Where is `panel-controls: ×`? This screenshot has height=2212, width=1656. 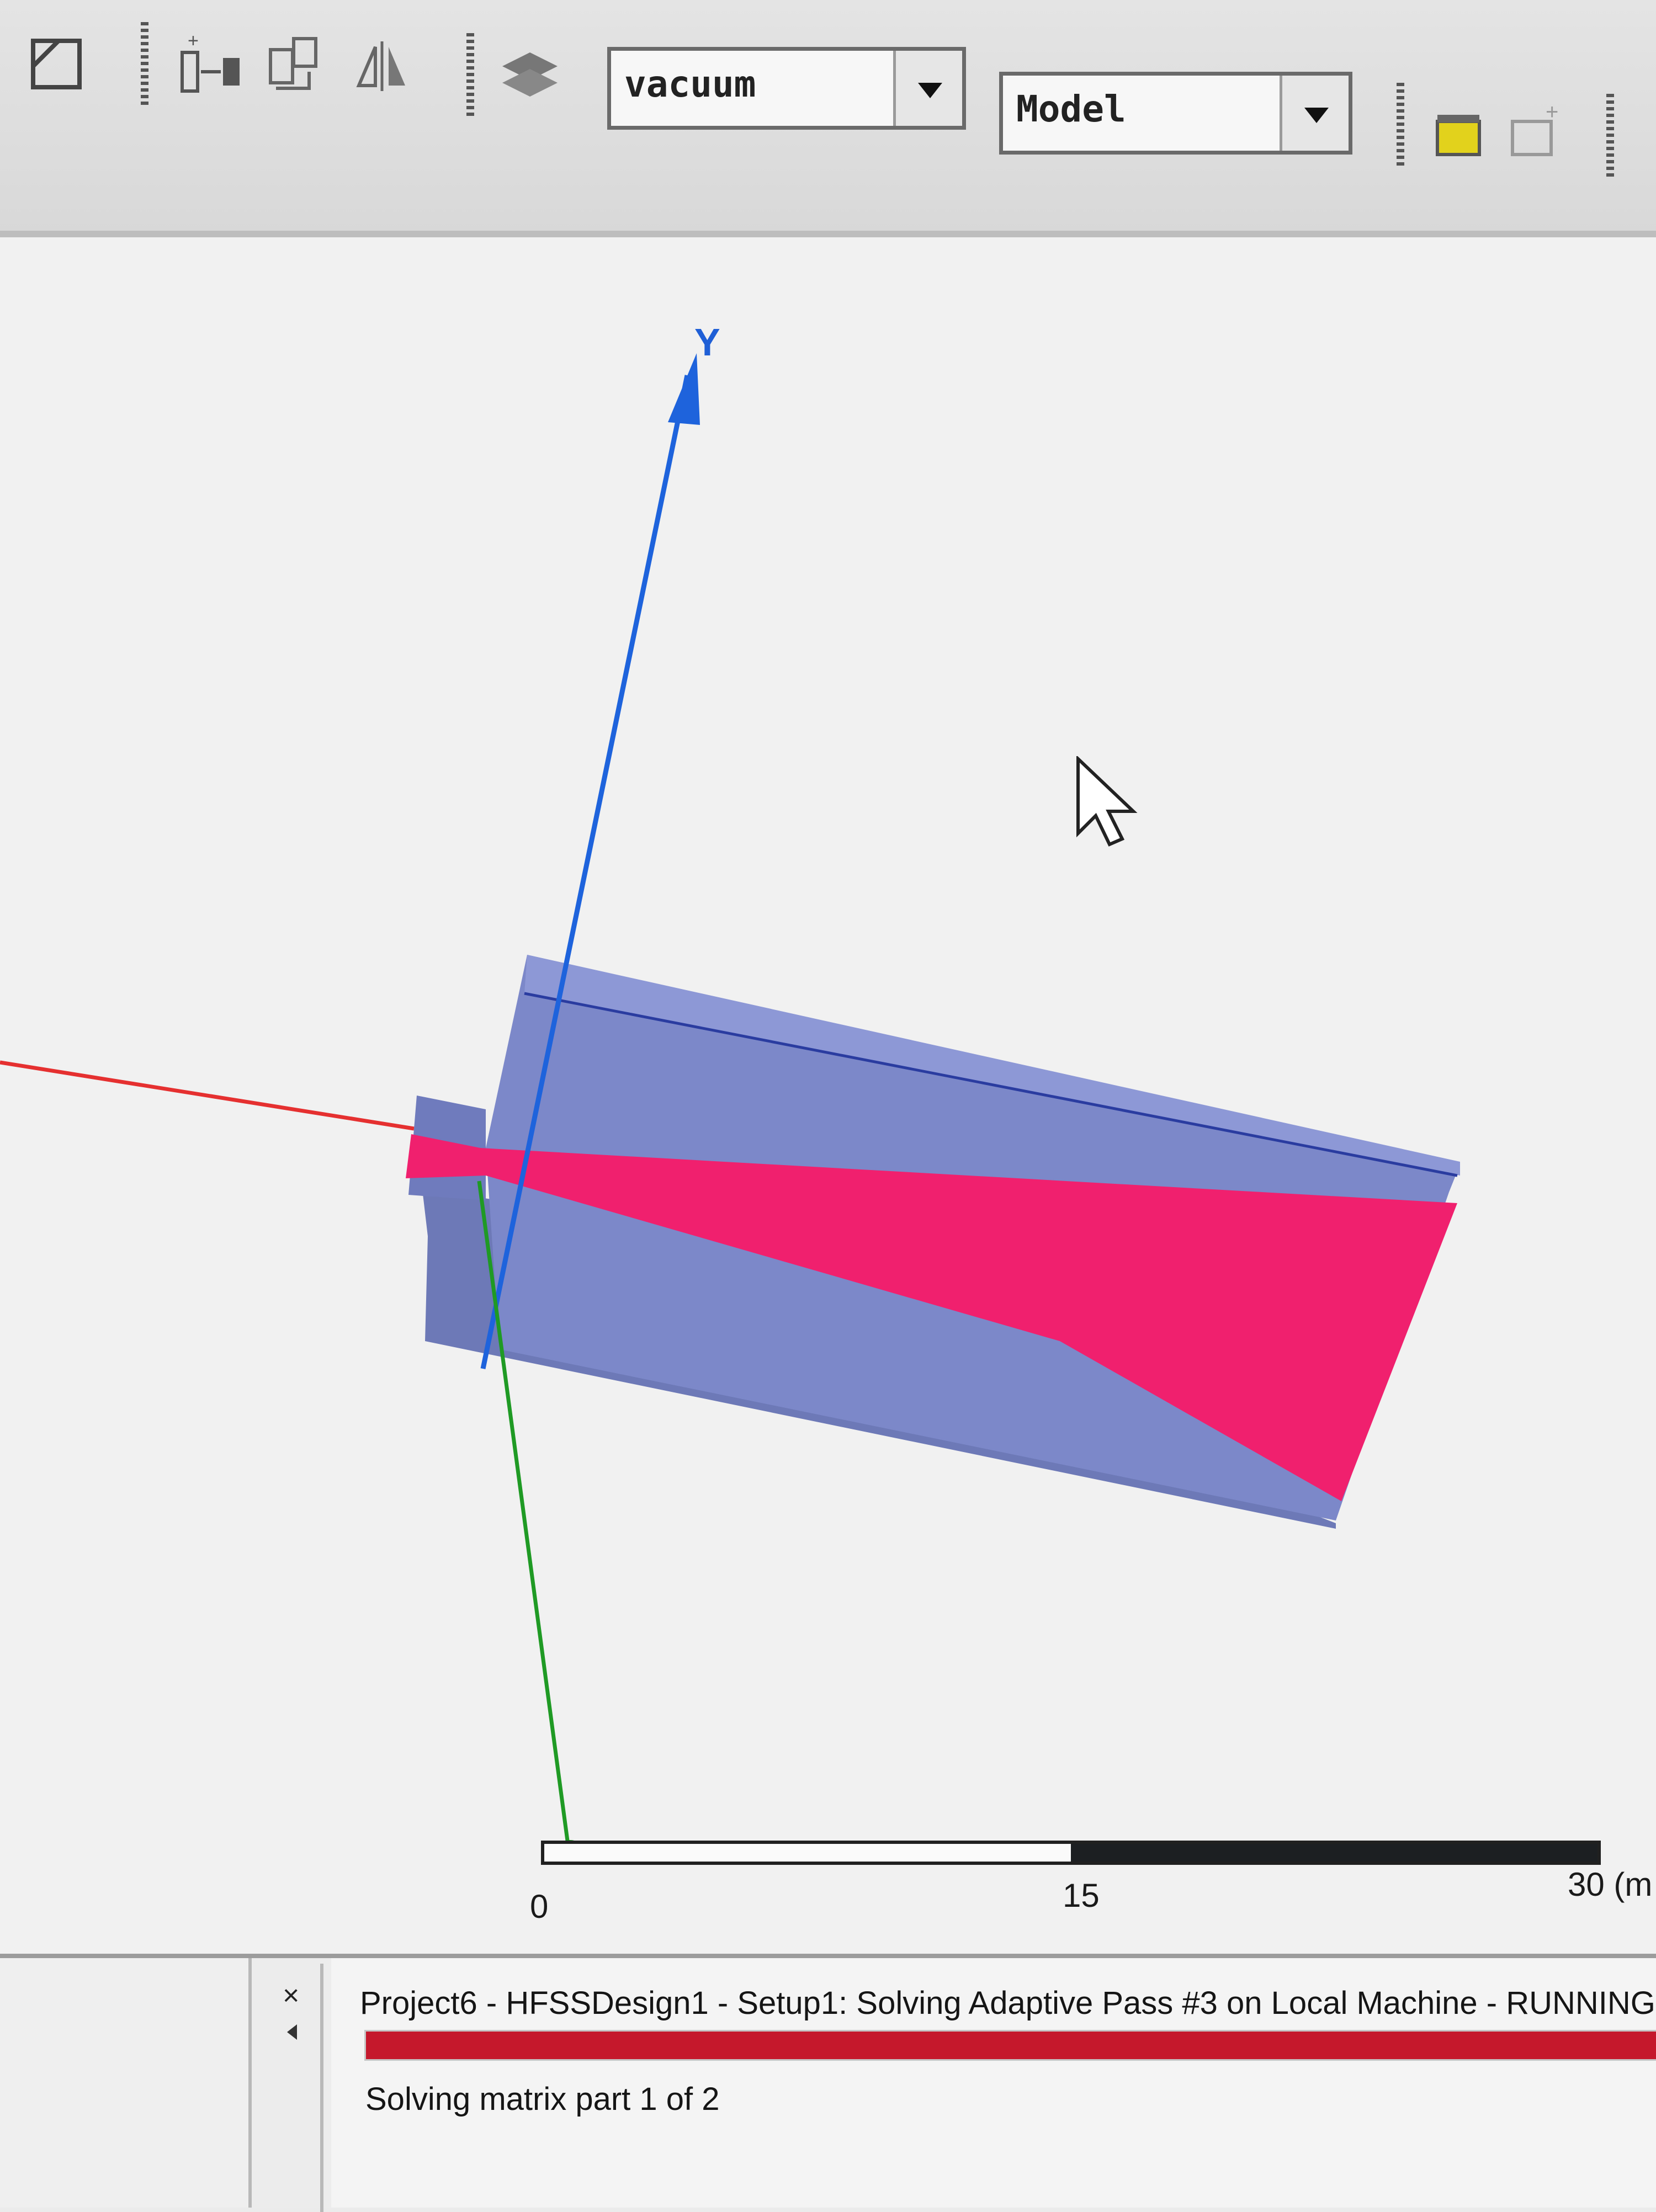 panel-controls: × is located at coordinates (296, 2088).